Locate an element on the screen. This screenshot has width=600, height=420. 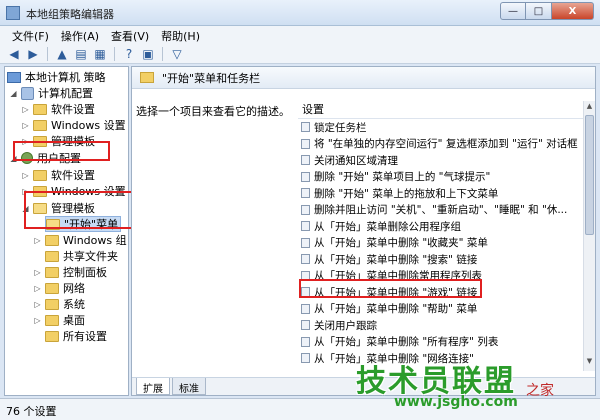
tree-item-windows-components: ▷ Windows 组 is located at coordinates (80, 240).